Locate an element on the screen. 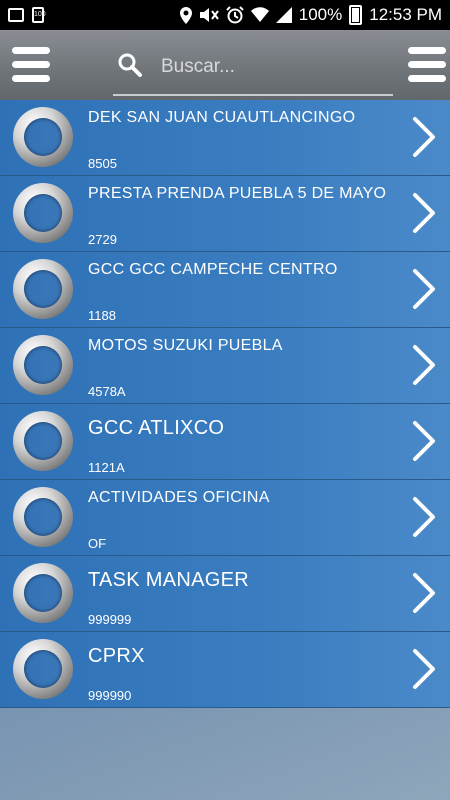  search-bar is located at coordinates (253, 72).